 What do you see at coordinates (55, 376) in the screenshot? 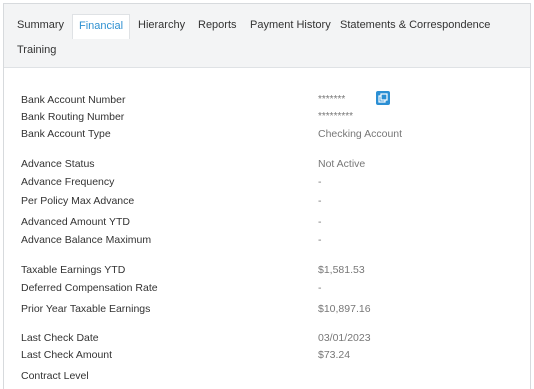
I see `contract-level-label: Contract Level` at bounding box center [55, 376].